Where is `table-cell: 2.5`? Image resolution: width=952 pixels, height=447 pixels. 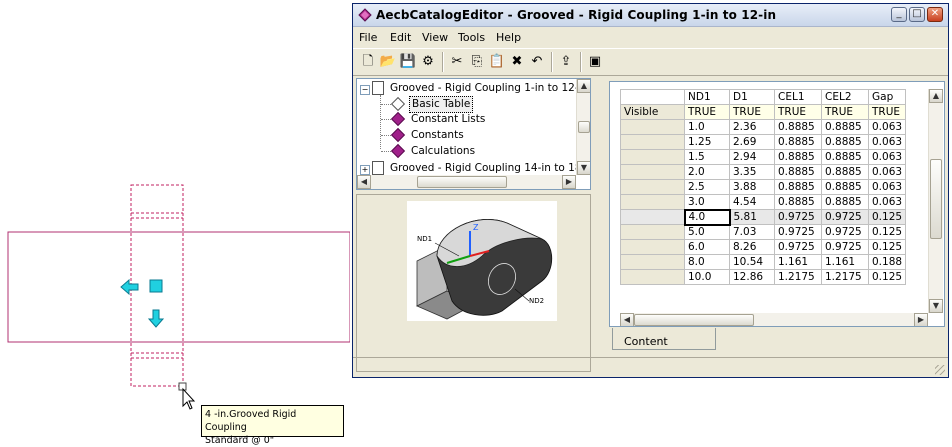
table-cell: 2.5 is located at coordinates (707, 187).